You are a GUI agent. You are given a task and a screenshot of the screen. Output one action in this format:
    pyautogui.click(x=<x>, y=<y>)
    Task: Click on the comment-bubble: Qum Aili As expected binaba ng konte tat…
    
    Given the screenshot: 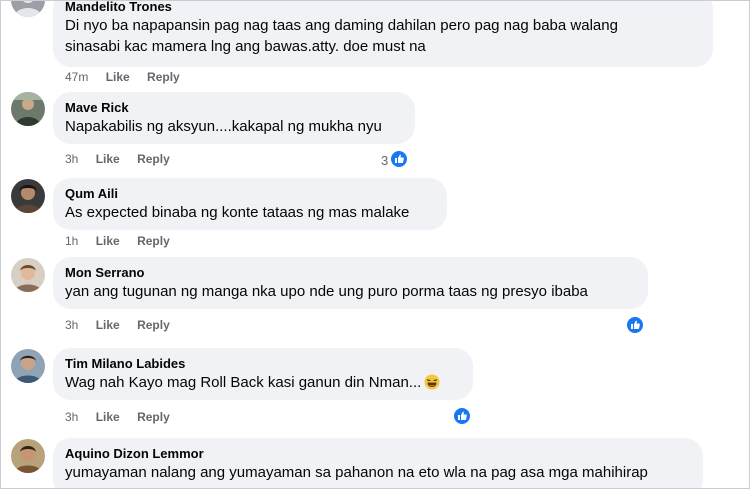 What is the action you would take?
    pyautogui.click(x=250, y=204)
    